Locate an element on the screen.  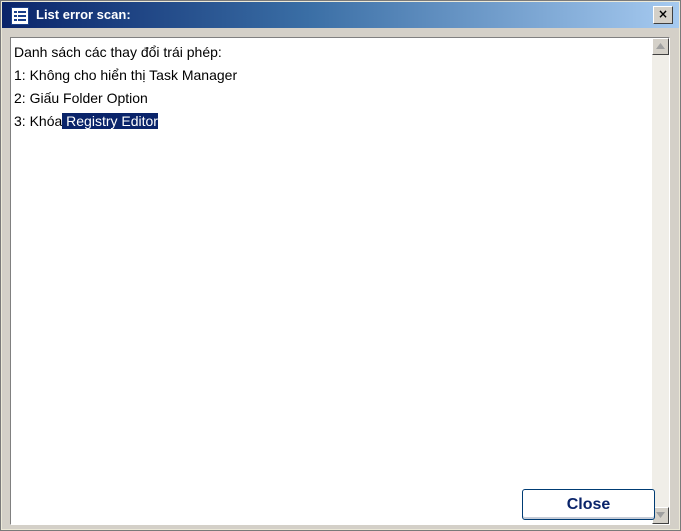
list-window-icon is located at coordinates (20, 16).